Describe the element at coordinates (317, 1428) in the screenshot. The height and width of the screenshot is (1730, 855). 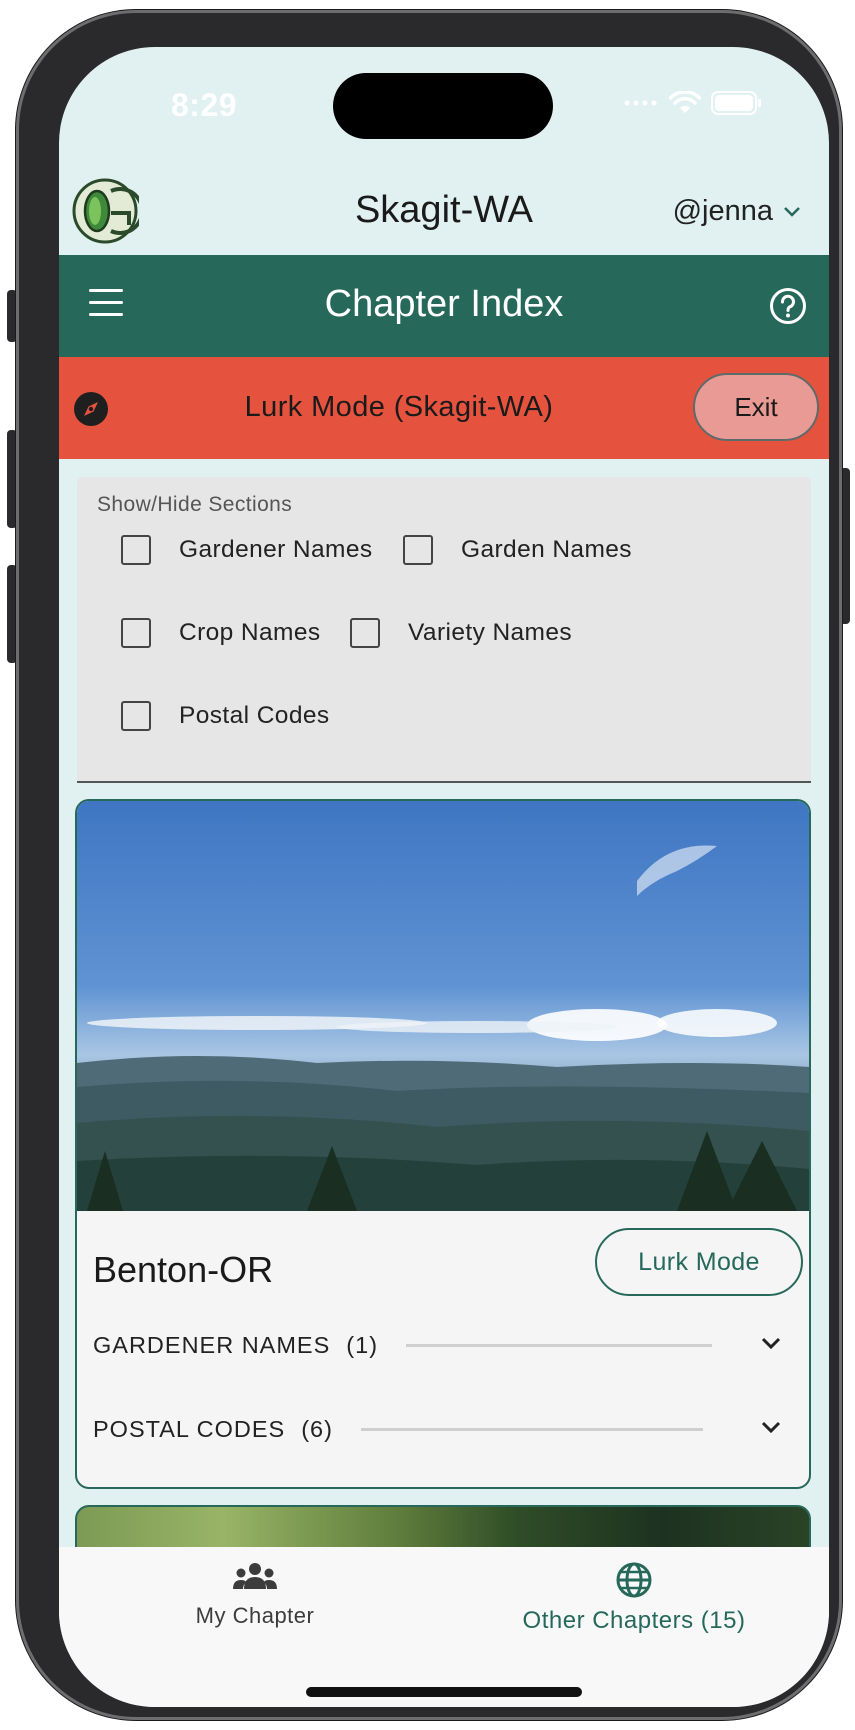
I see `section-count: (6)` at that location.